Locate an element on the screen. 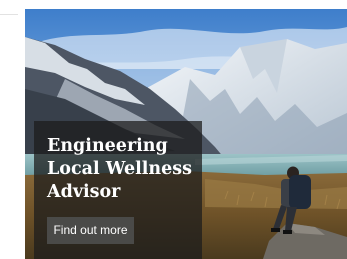  divider is located at coordinates (9, 14).